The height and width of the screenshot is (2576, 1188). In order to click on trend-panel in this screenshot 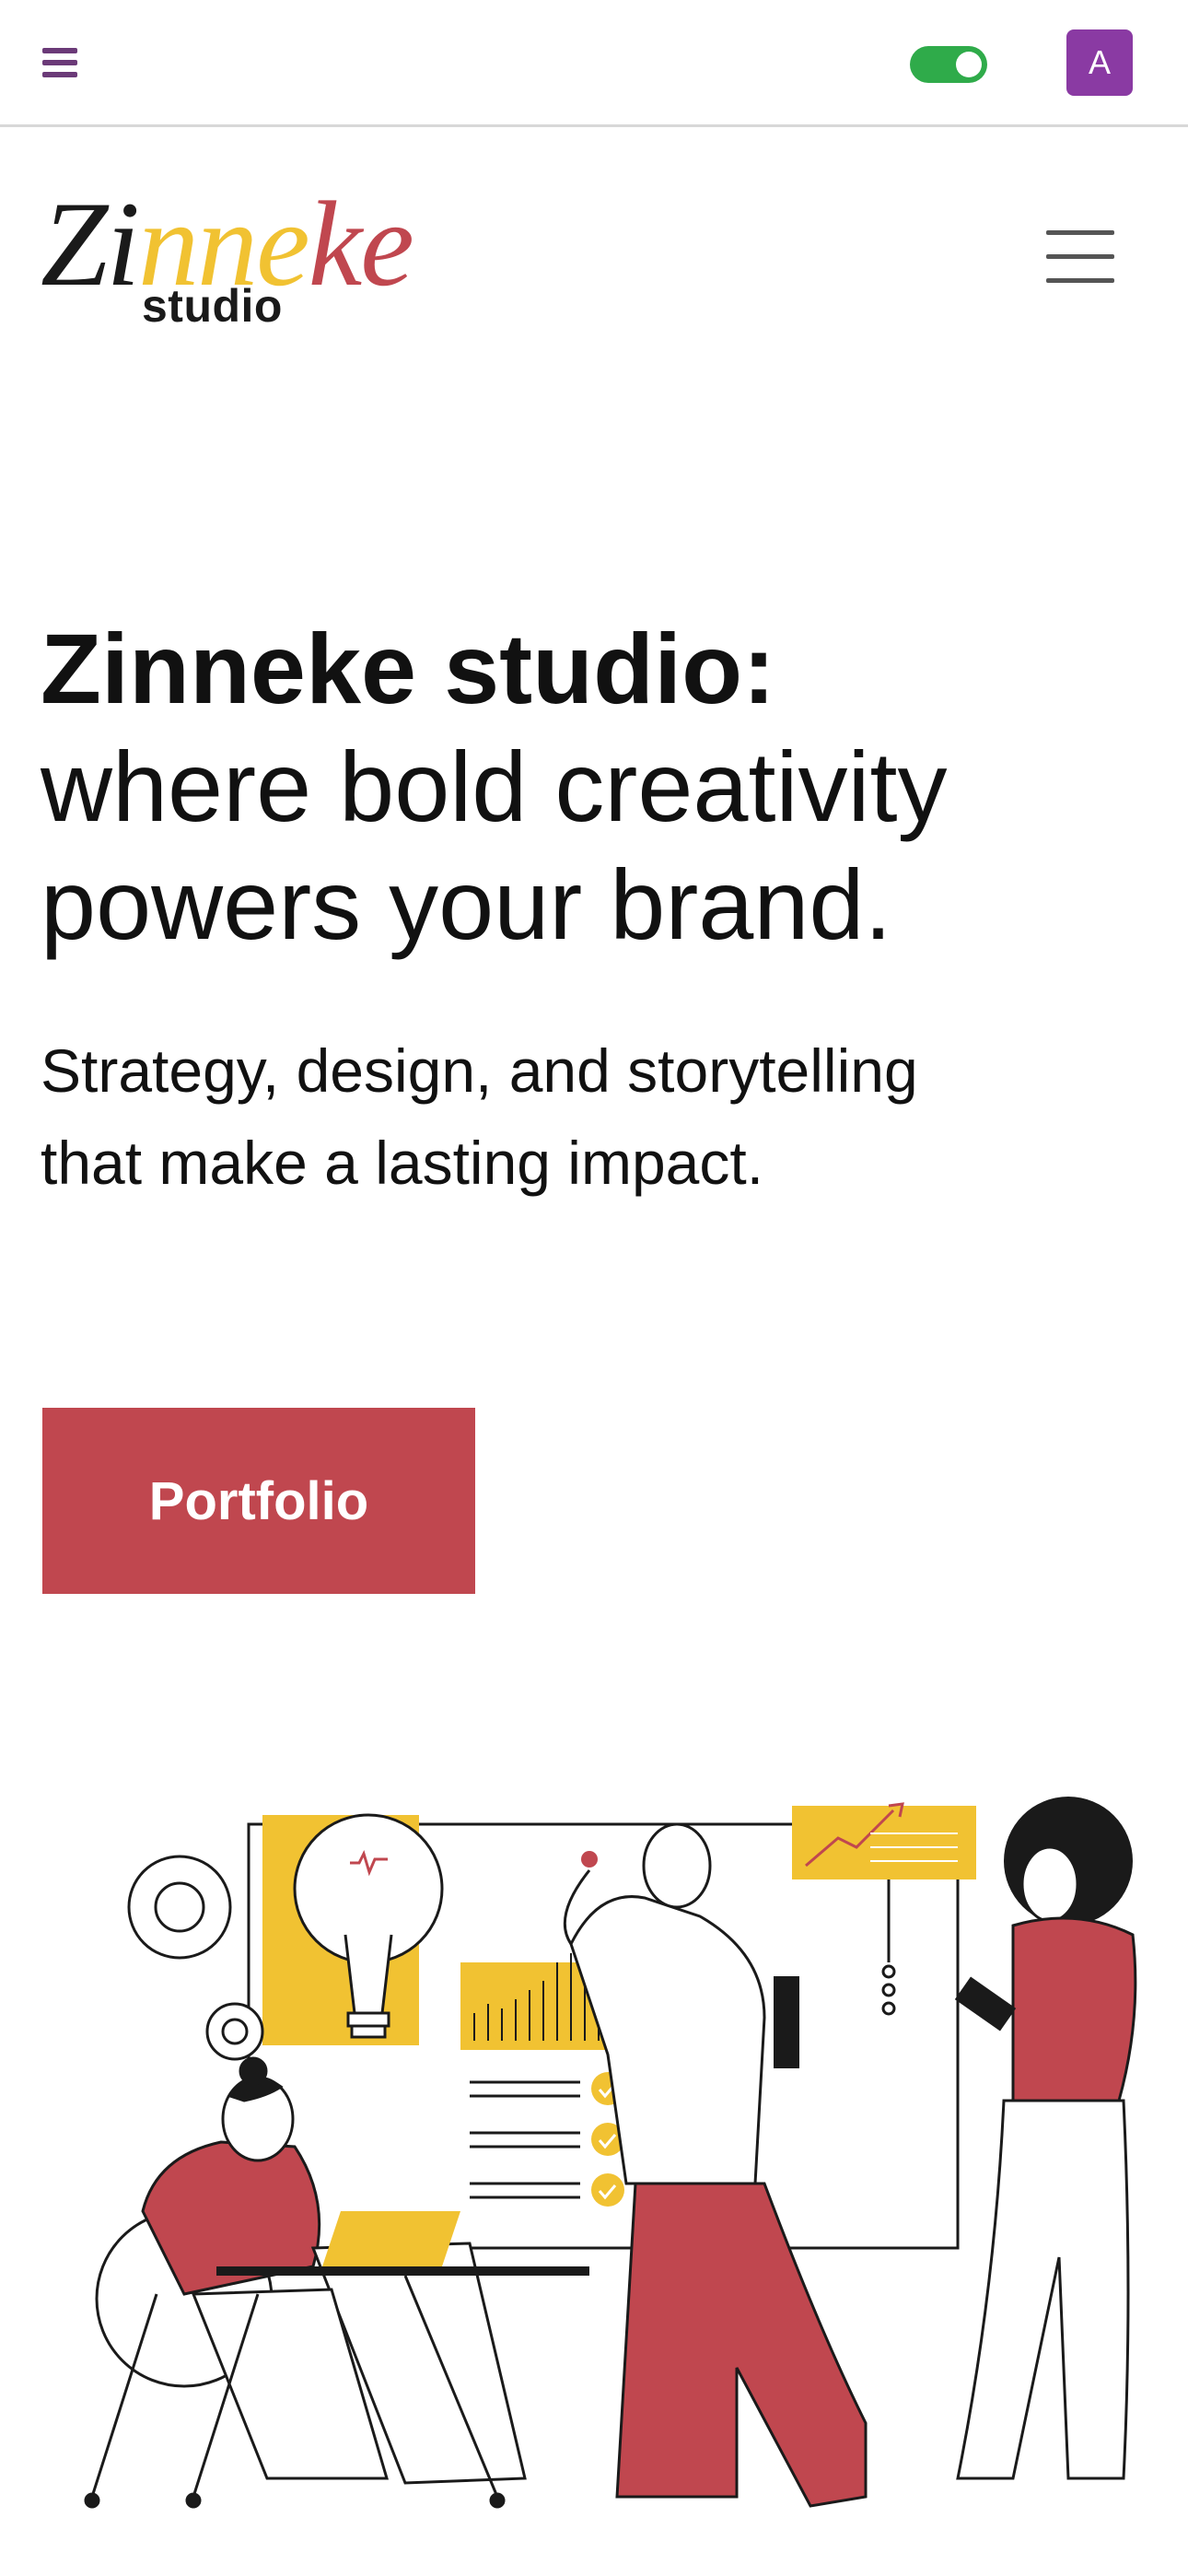, I will do `click(884, 1842)`.